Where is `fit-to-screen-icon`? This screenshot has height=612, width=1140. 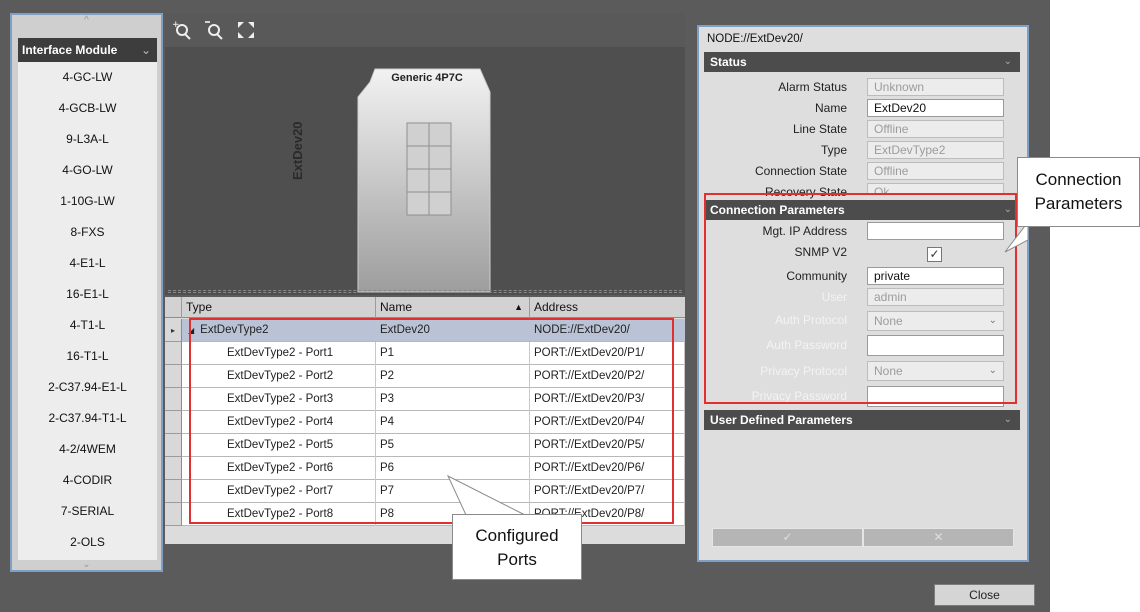 fit-to-screen-icon is located at coordinates (246, 30).